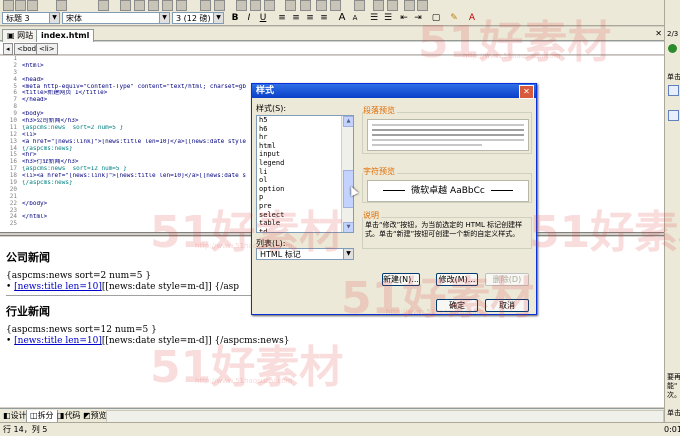  What do you see at coordinates (263, 18) in the screenshot?
I see `underline-button: U` at bounding box center [263, 18].